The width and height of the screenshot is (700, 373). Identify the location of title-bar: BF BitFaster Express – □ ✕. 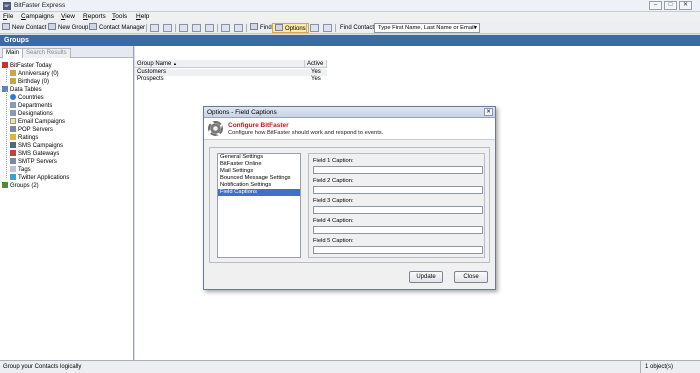
(350, 6).